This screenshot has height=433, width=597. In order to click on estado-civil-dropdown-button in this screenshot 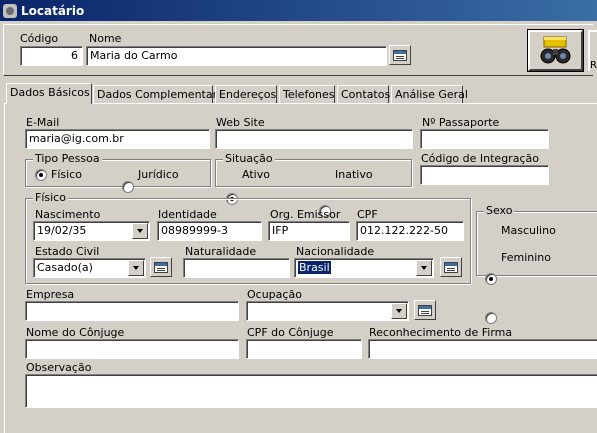, I will do `click(136, 268)`.